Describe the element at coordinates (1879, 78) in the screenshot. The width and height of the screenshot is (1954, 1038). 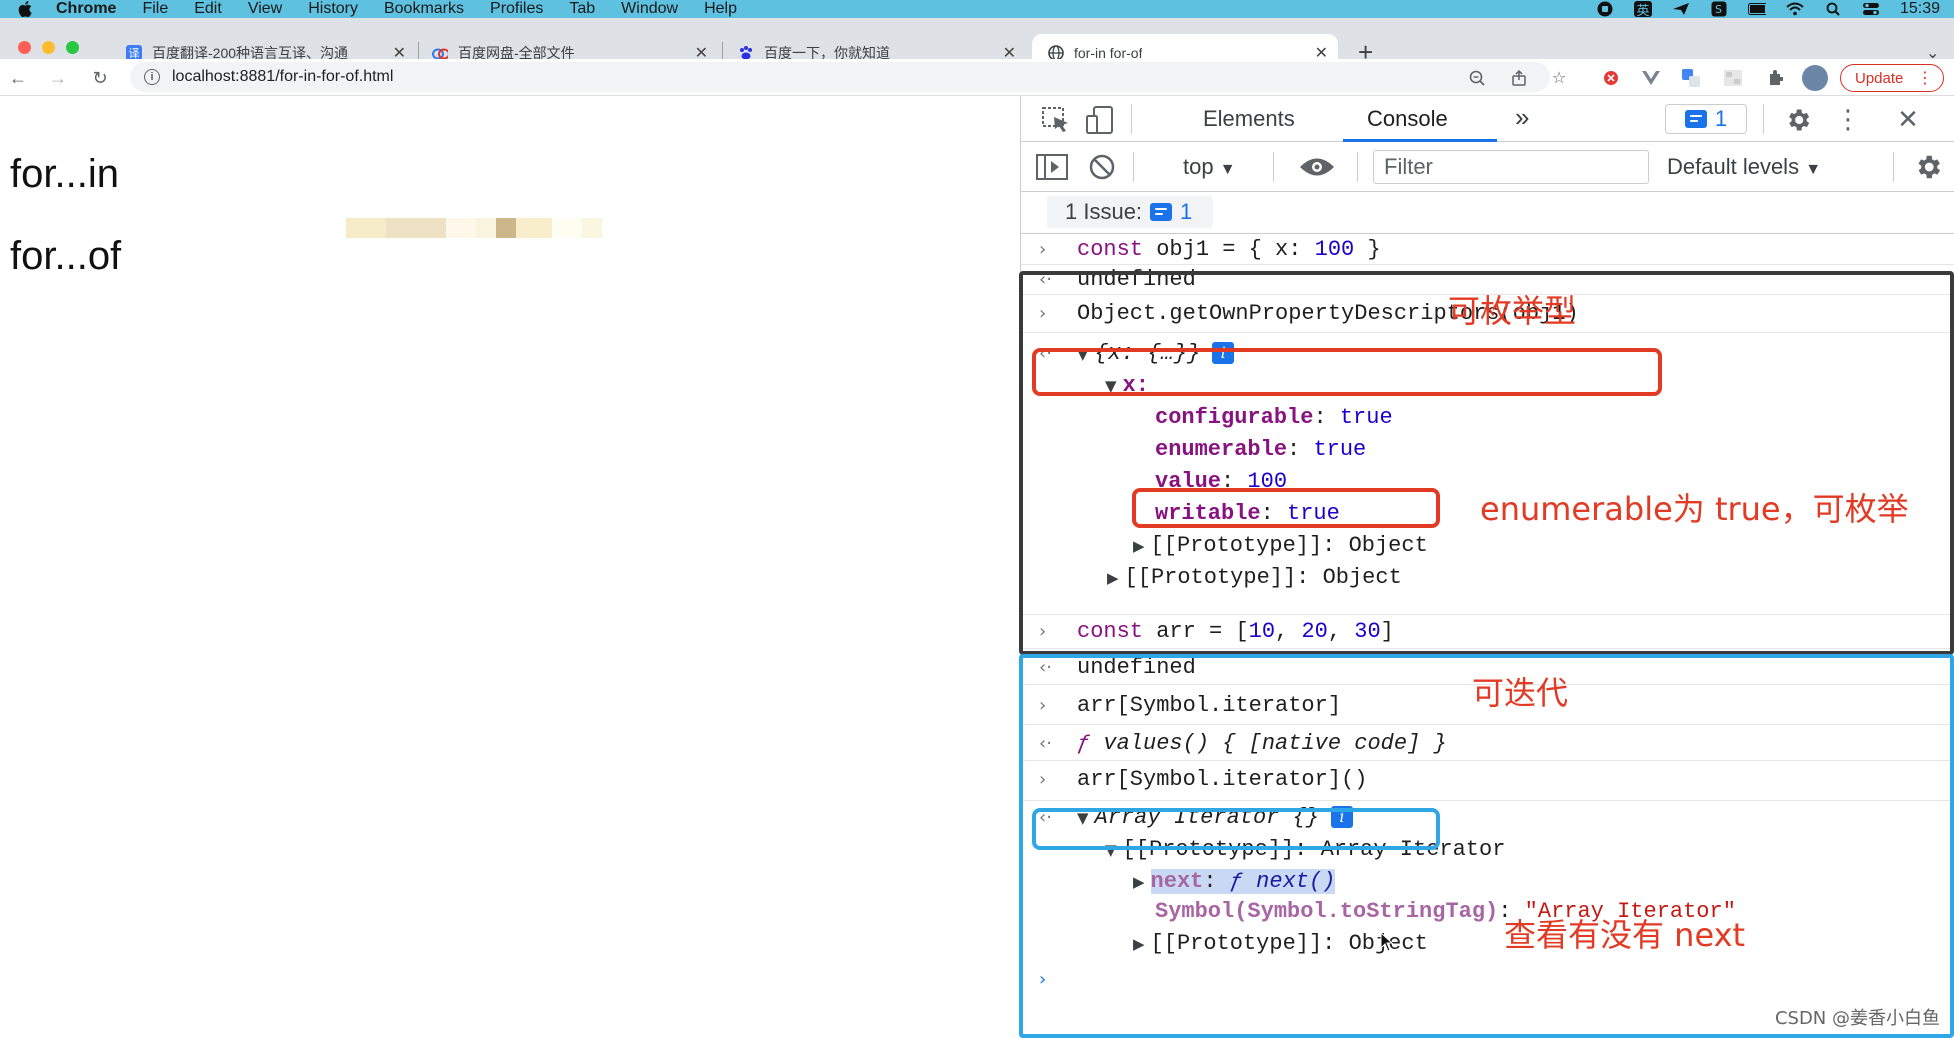
I see `update-label: Update` at that location.